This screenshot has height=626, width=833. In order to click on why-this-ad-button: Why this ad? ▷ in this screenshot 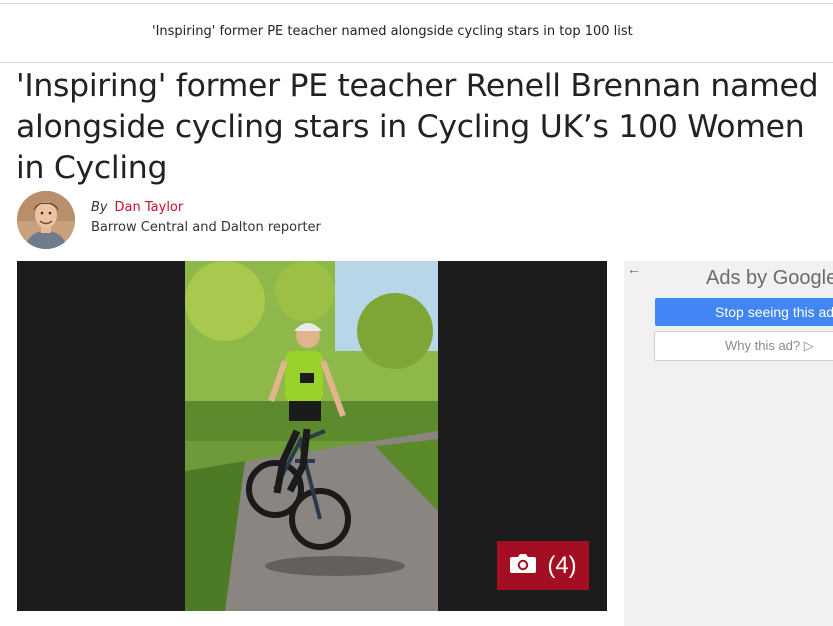, I will do `click(743, 346)`.